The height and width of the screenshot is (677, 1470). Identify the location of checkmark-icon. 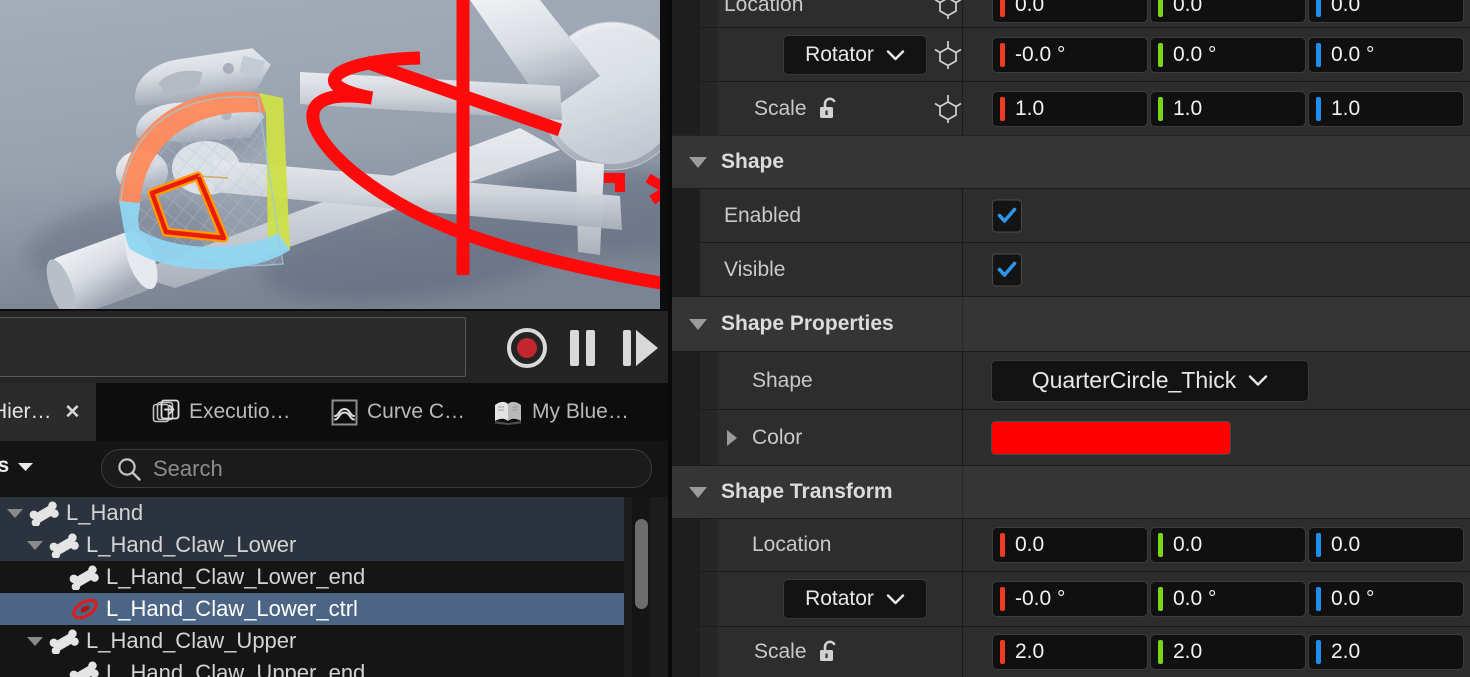
(1007, 269).